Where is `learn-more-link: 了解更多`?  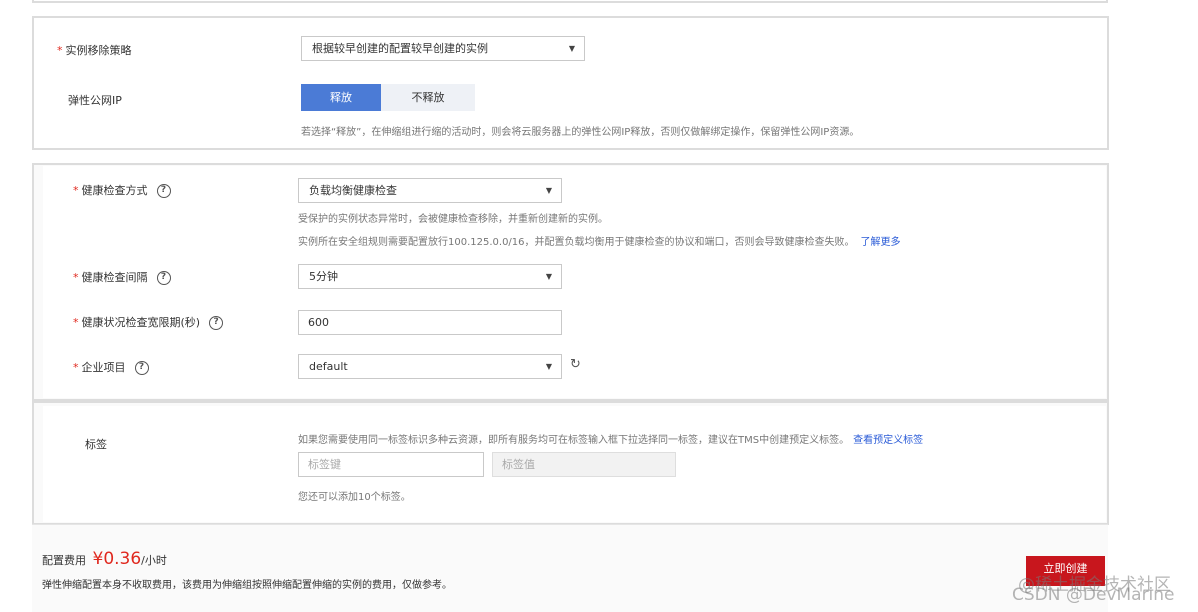 learn-more-link: 了解更多 is located at coordinates (881, 242).